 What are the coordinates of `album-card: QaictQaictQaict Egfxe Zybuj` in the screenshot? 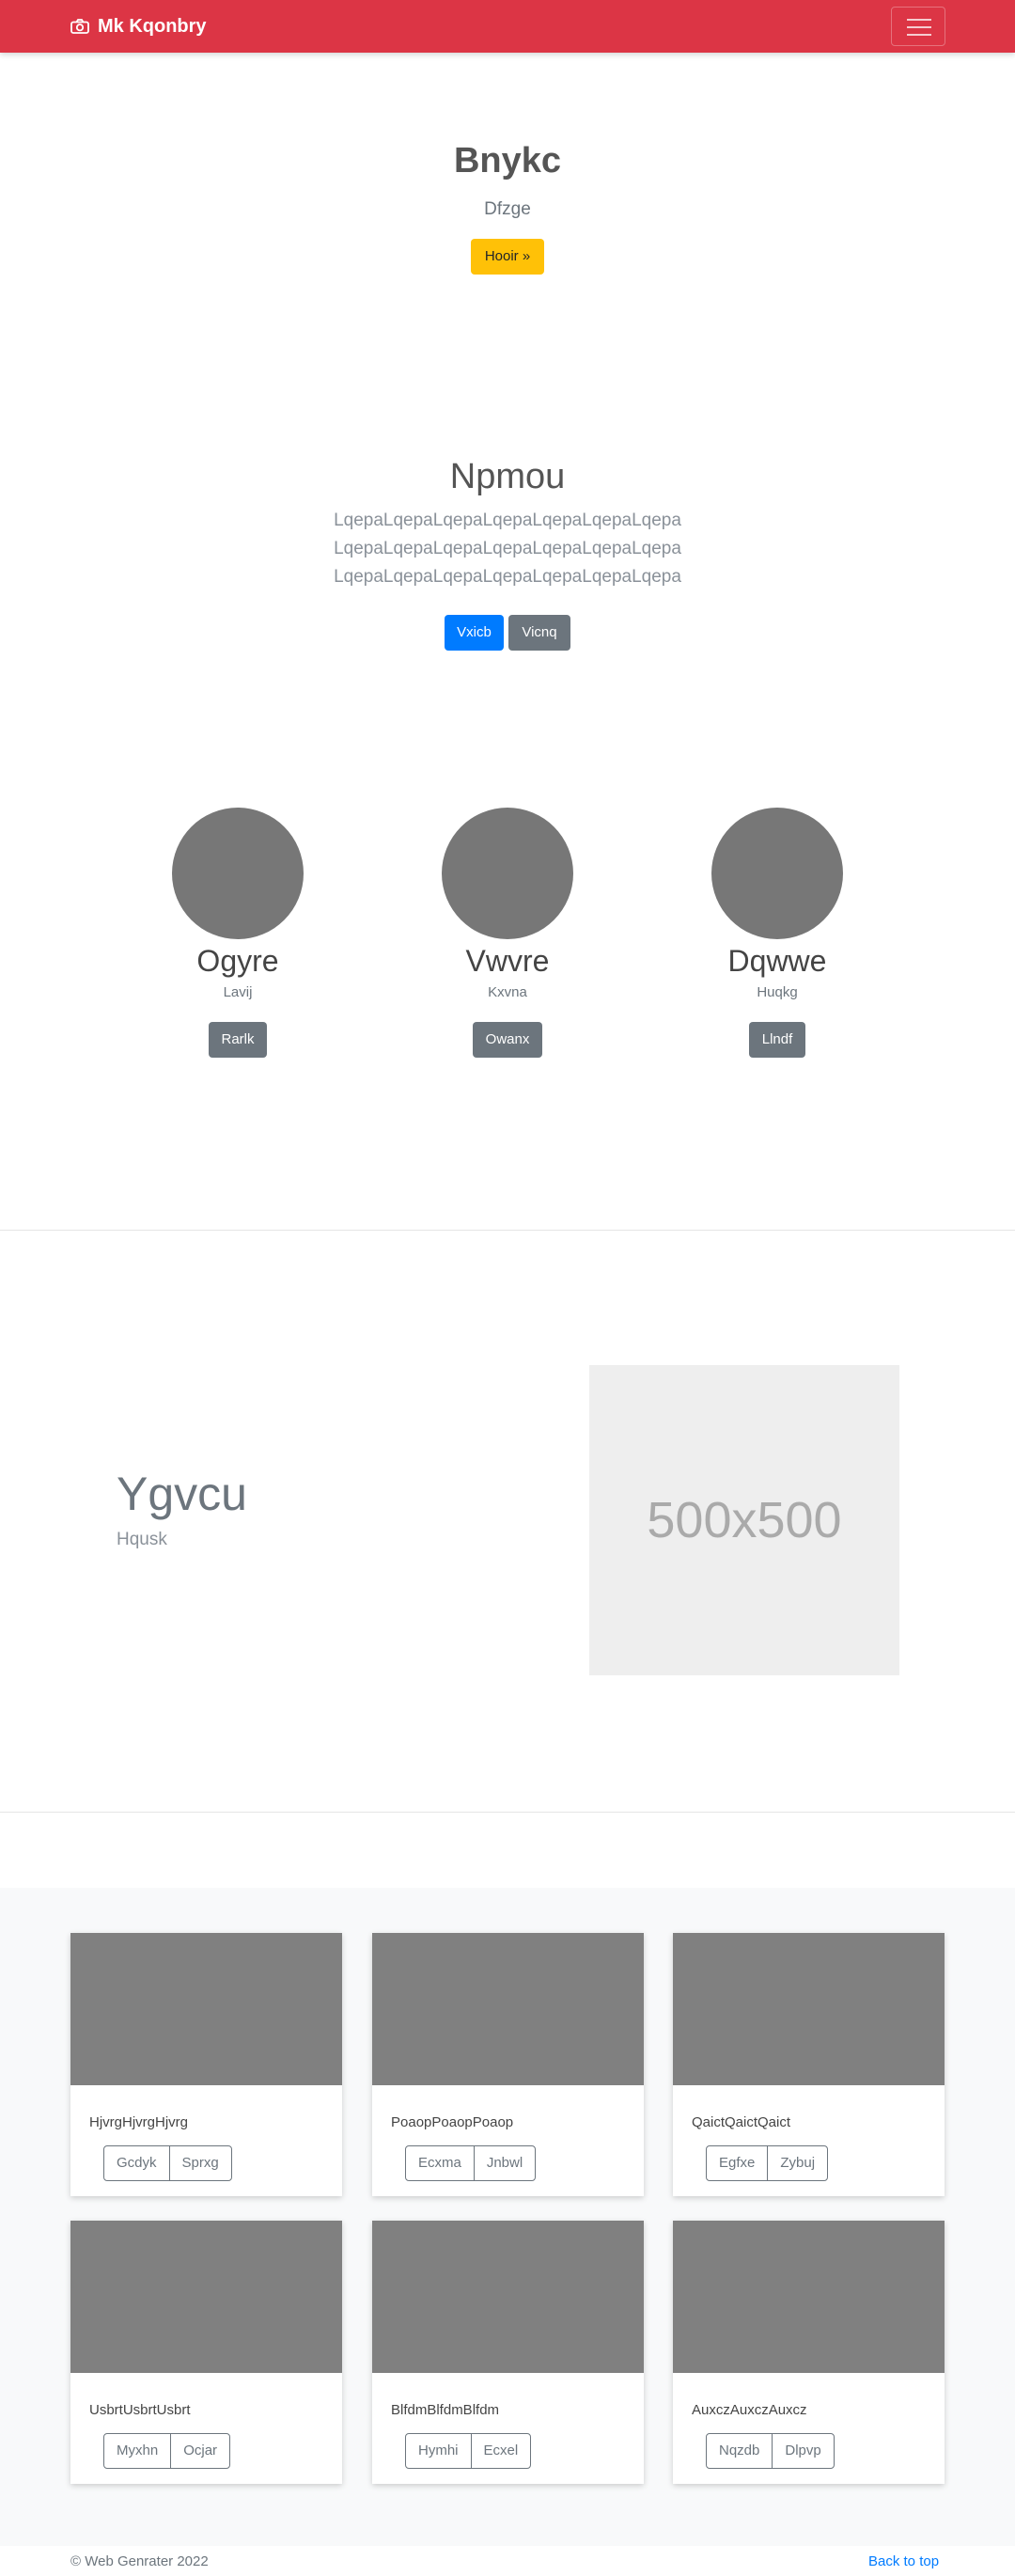 It's located at (809, 2065).